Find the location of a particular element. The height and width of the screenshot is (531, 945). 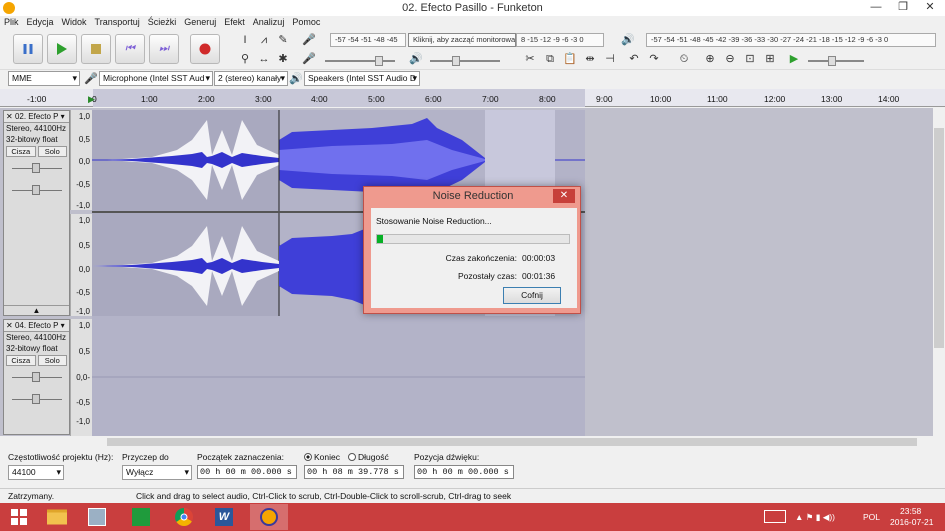

undo-icon: ↶ is located at coordinates (634, 59).